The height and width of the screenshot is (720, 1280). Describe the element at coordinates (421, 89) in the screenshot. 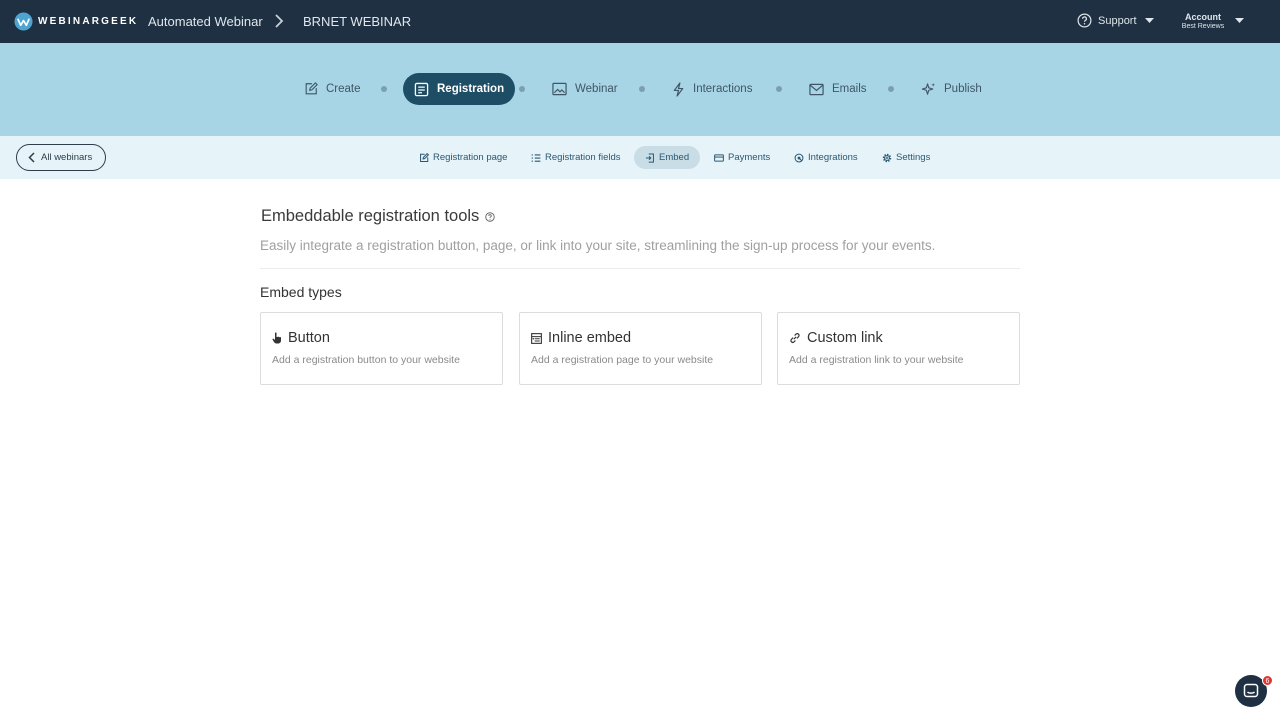

I see `form-icon` at that location.